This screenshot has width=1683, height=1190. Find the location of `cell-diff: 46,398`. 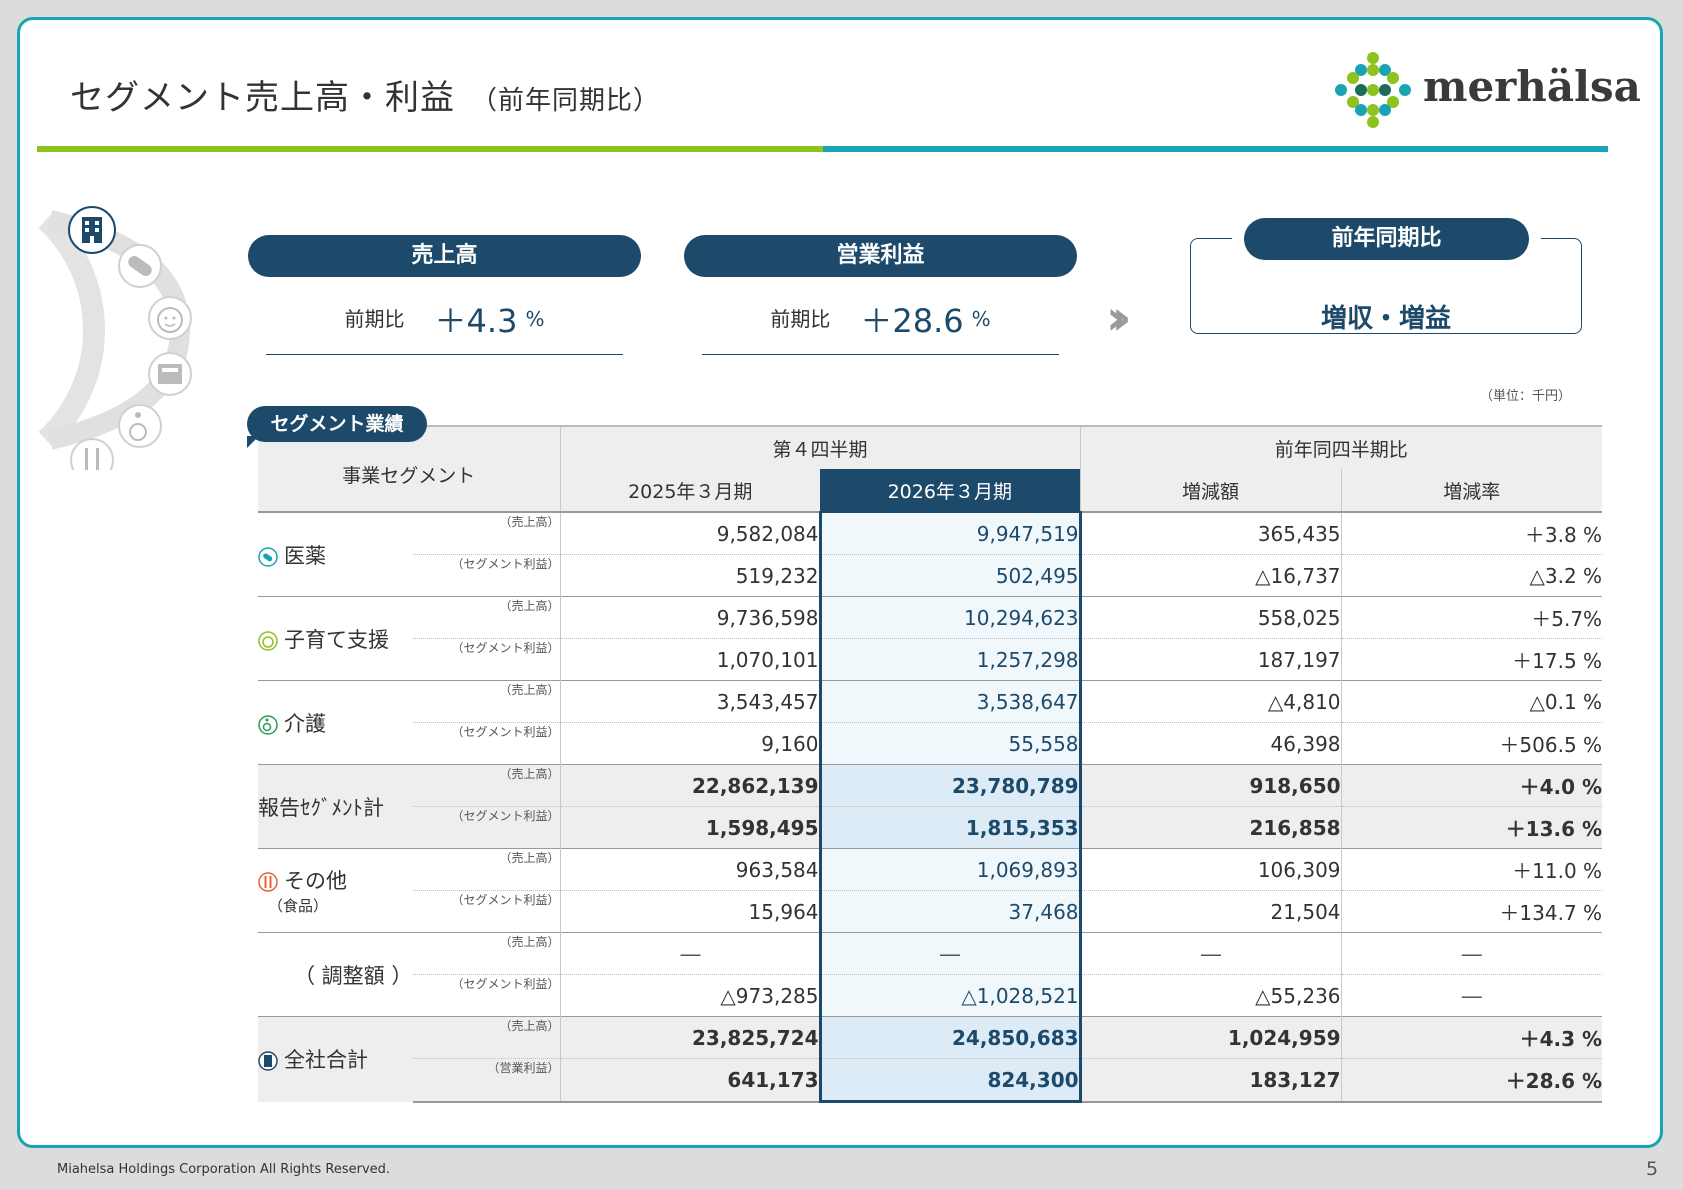

cell-diff: 46,398 is located at coordinates (1211, 743).